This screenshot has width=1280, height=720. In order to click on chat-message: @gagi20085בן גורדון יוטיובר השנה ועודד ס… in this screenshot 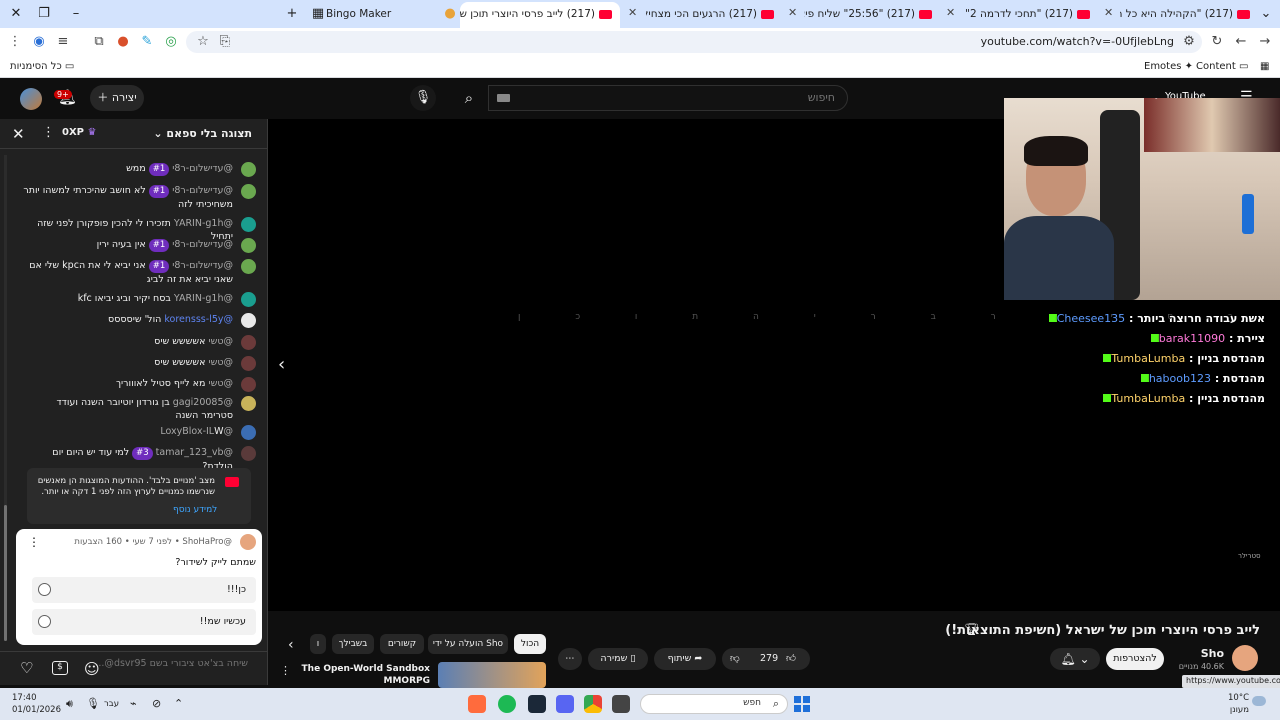, I will do `click(139, 409)`.